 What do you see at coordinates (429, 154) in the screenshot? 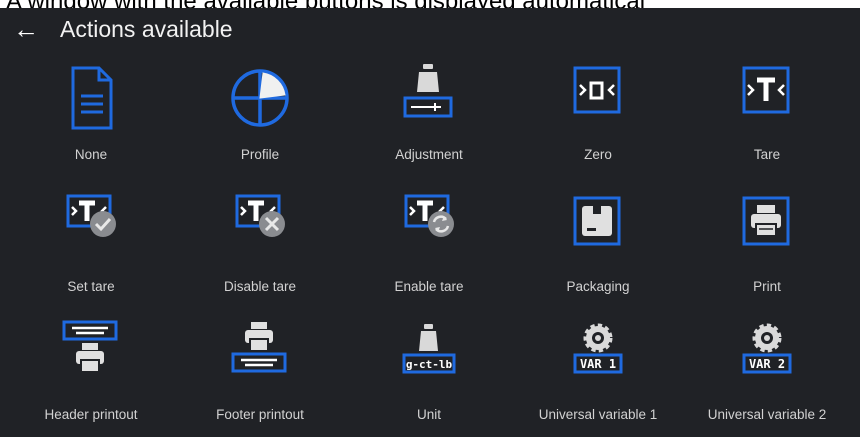
I see `action-label: Adjustment` at bounding box center [429, 154].